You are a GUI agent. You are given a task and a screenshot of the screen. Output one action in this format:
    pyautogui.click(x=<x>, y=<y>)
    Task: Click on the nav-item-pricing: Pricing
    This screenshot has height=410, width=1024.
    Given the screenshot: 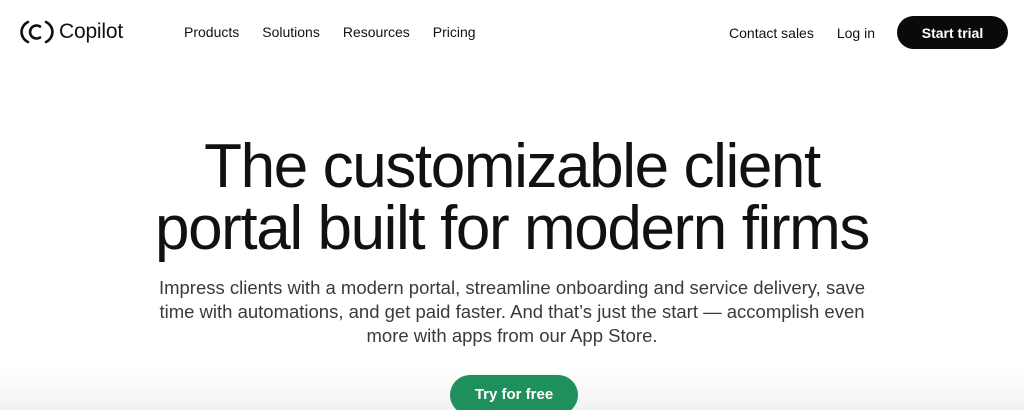 What is the action you would take?
    pyautogui.click(x=454, y=32)
    